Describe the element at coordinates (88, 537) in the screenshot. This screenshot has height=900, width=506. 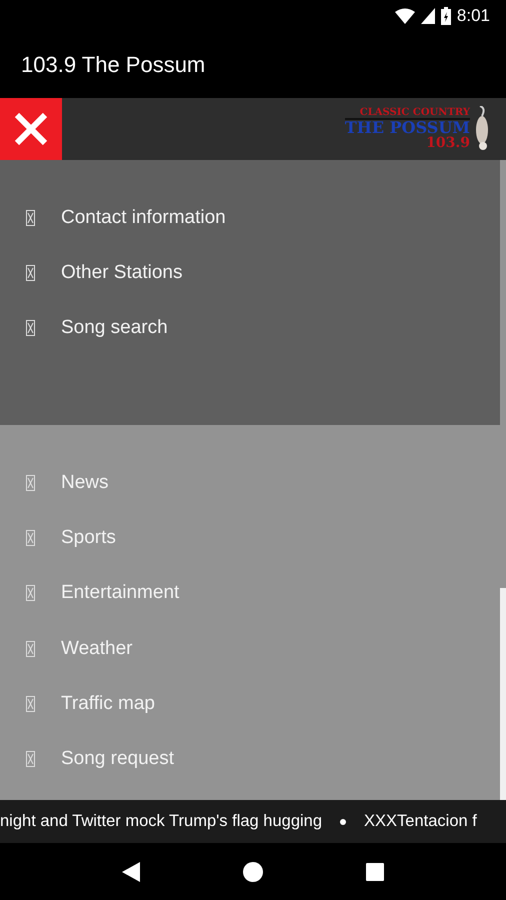
I see `menu-item: Sports` at that location.